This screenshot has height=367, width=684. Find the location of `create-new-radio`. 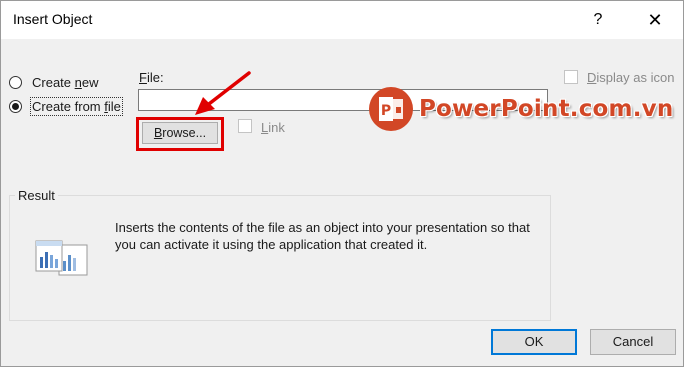

create-new-radio is located at coordinates (15, 82).